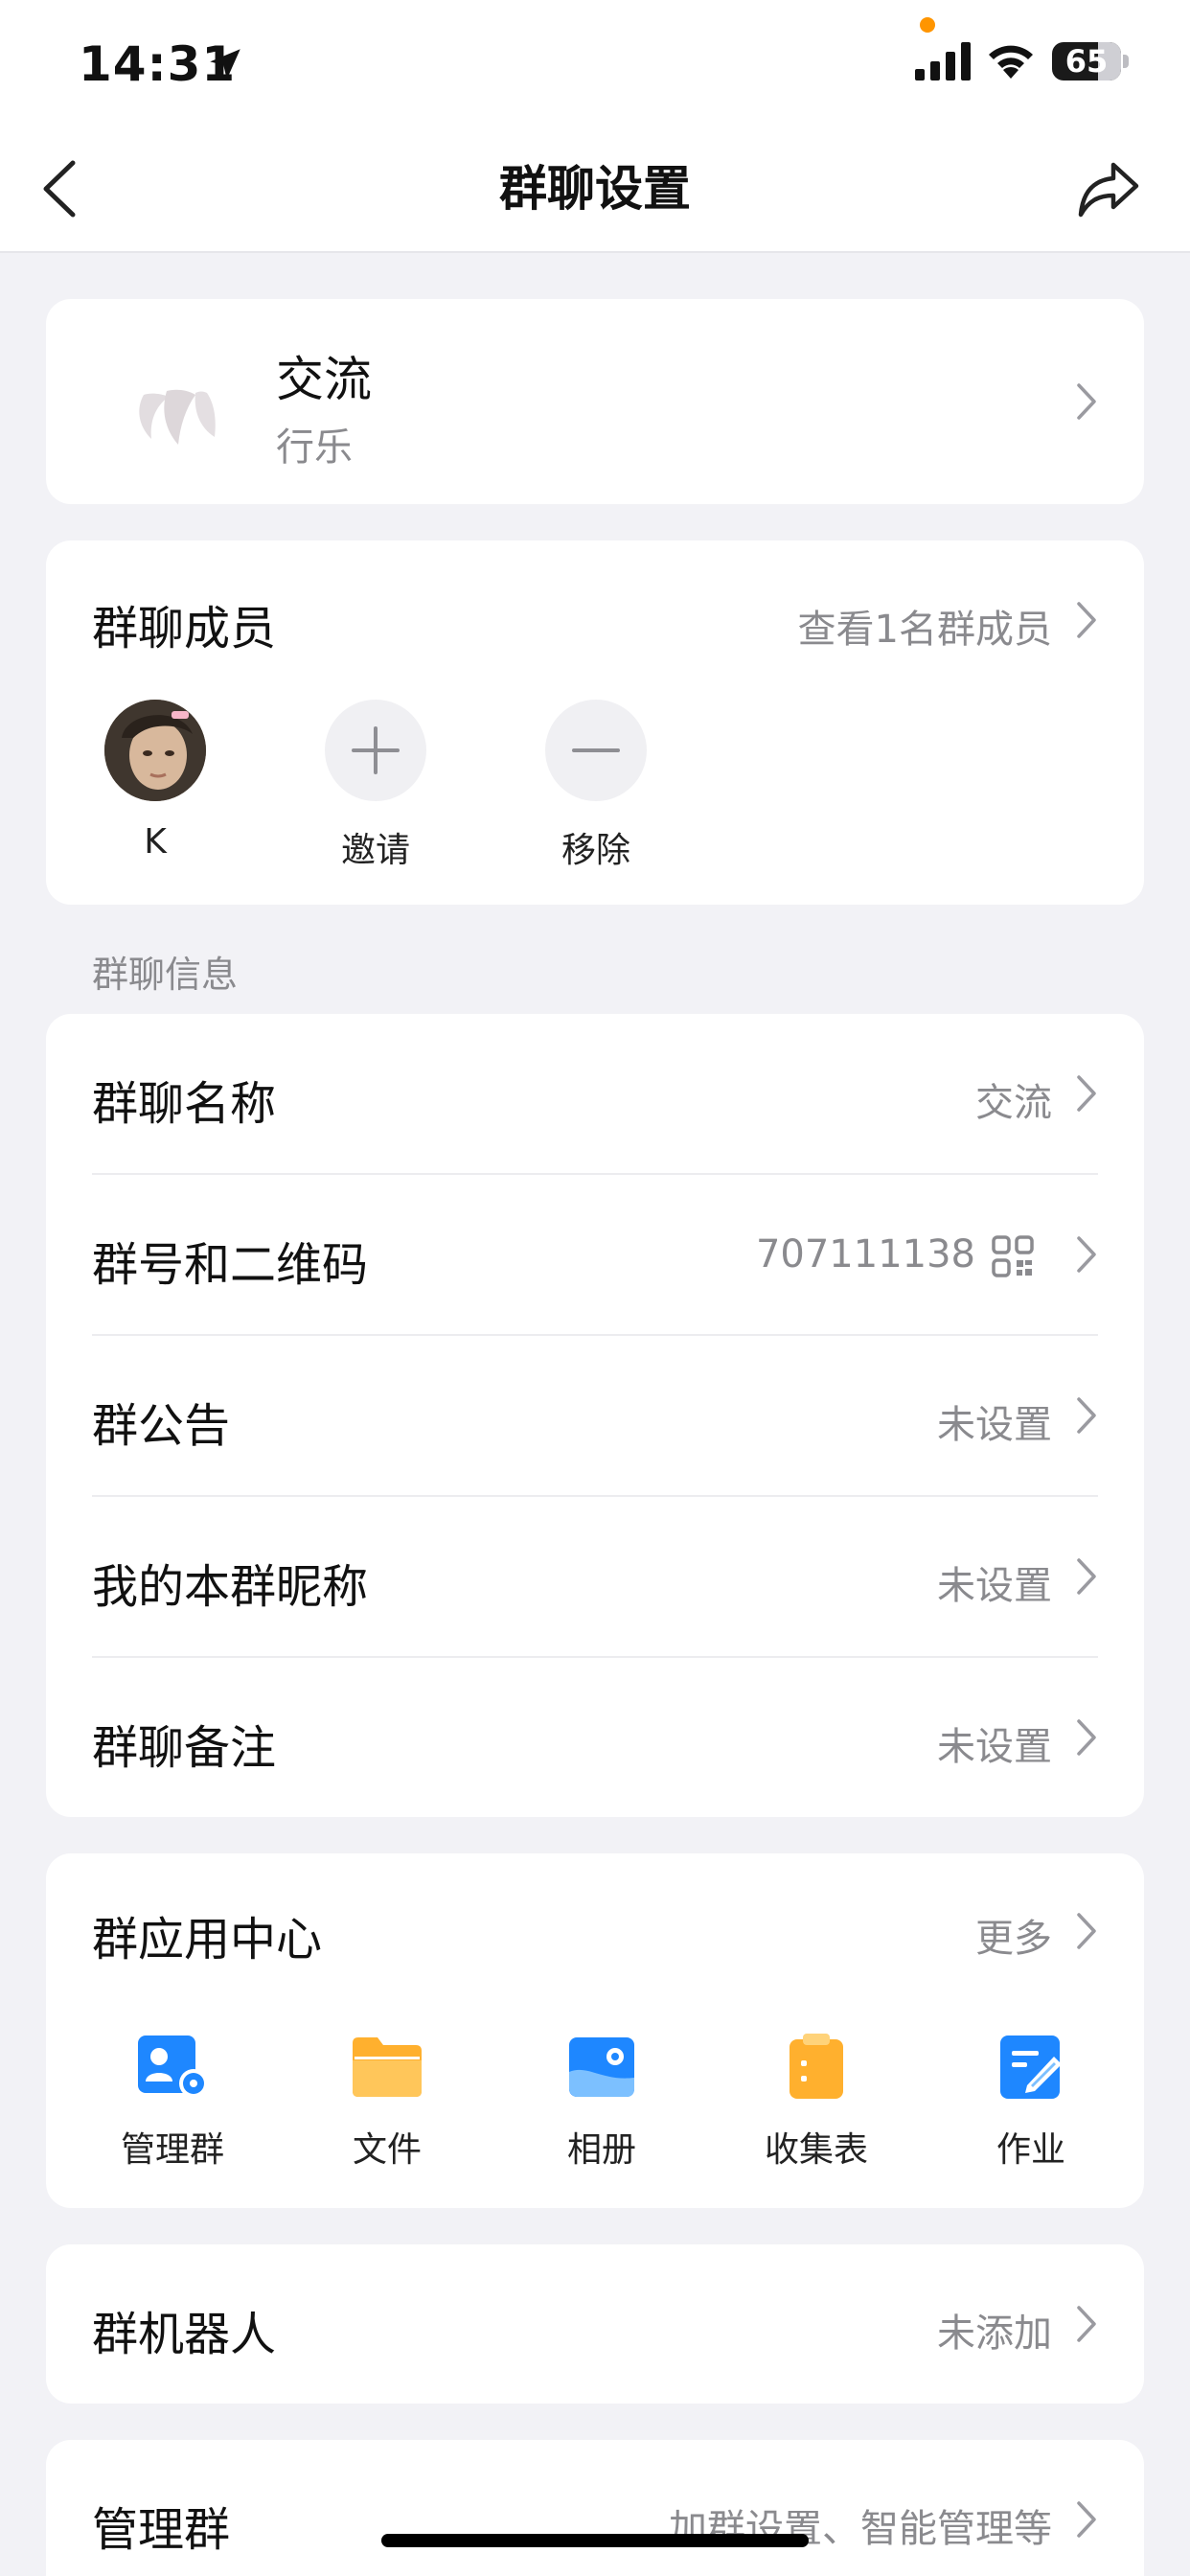  I want to click on nav-bar: 群聊设置, so click(595, 189).